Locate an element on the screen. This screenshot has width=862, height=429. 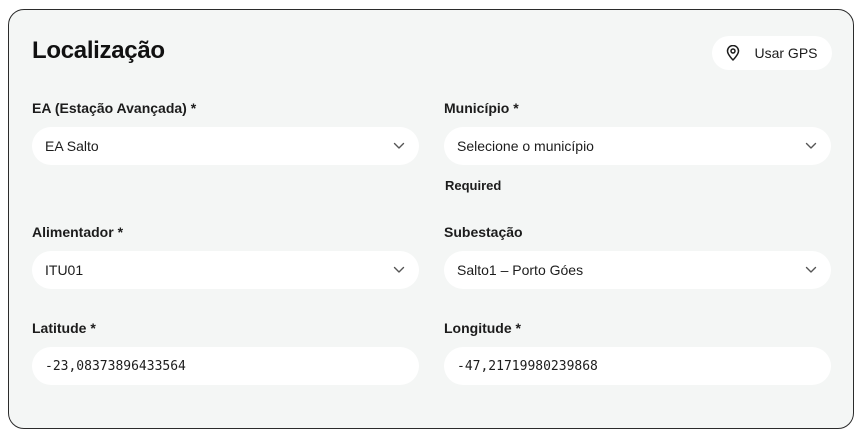
longitude-input-value: -47,21719980239868 is located at coordinates (527, 366).